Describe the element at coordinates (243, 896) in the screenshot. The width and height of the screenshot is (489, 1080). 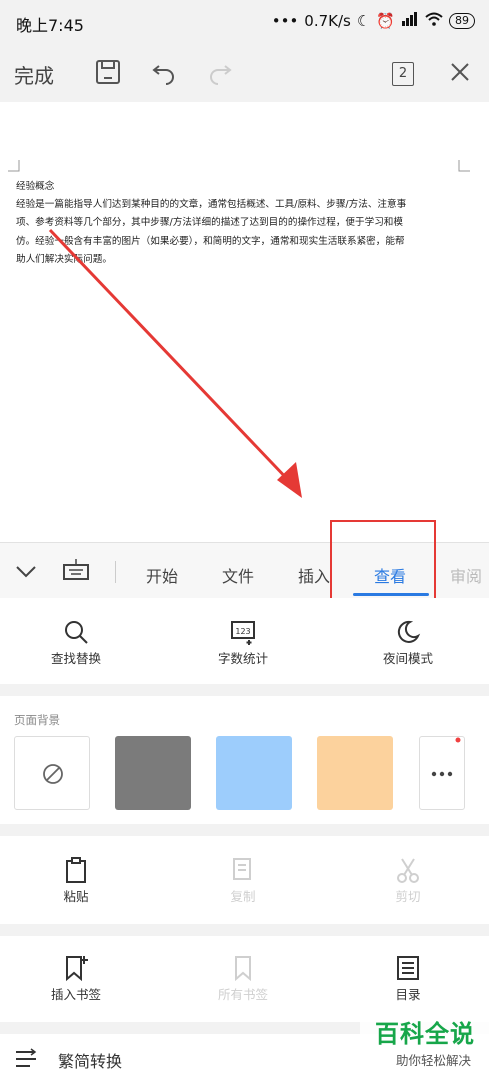
I see `copy-label: 复制` at that location.